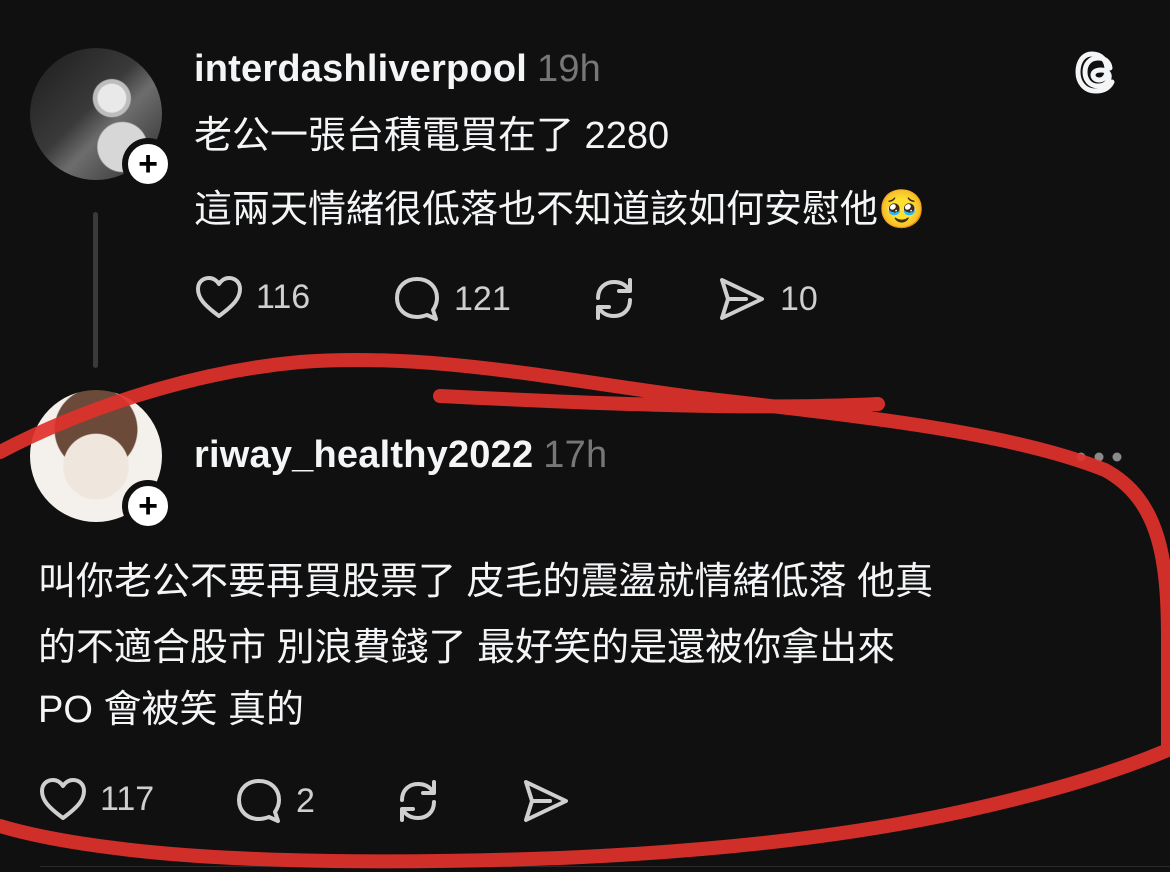 Image resolution: width=1170 pixels, height=872 pixels. I want to click on threads-logo-icon, so click(1099, 71).